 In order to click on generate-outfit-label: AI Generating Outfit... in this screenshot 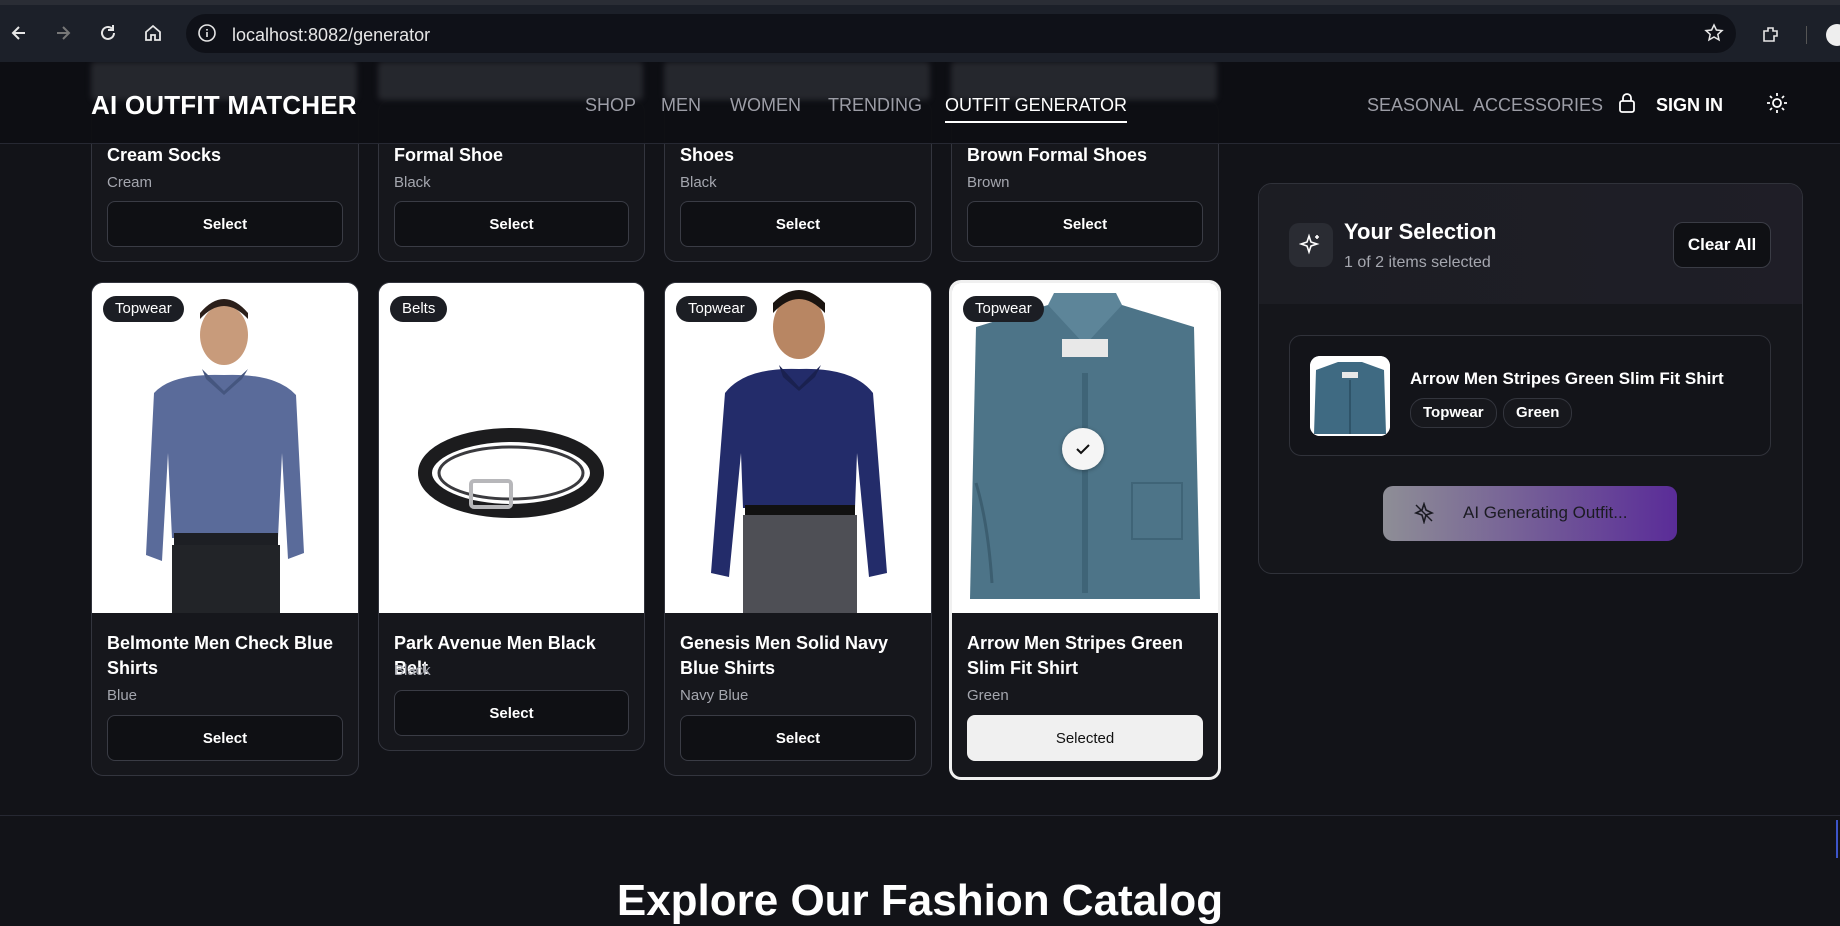, I will do `click(1545, 512)`.